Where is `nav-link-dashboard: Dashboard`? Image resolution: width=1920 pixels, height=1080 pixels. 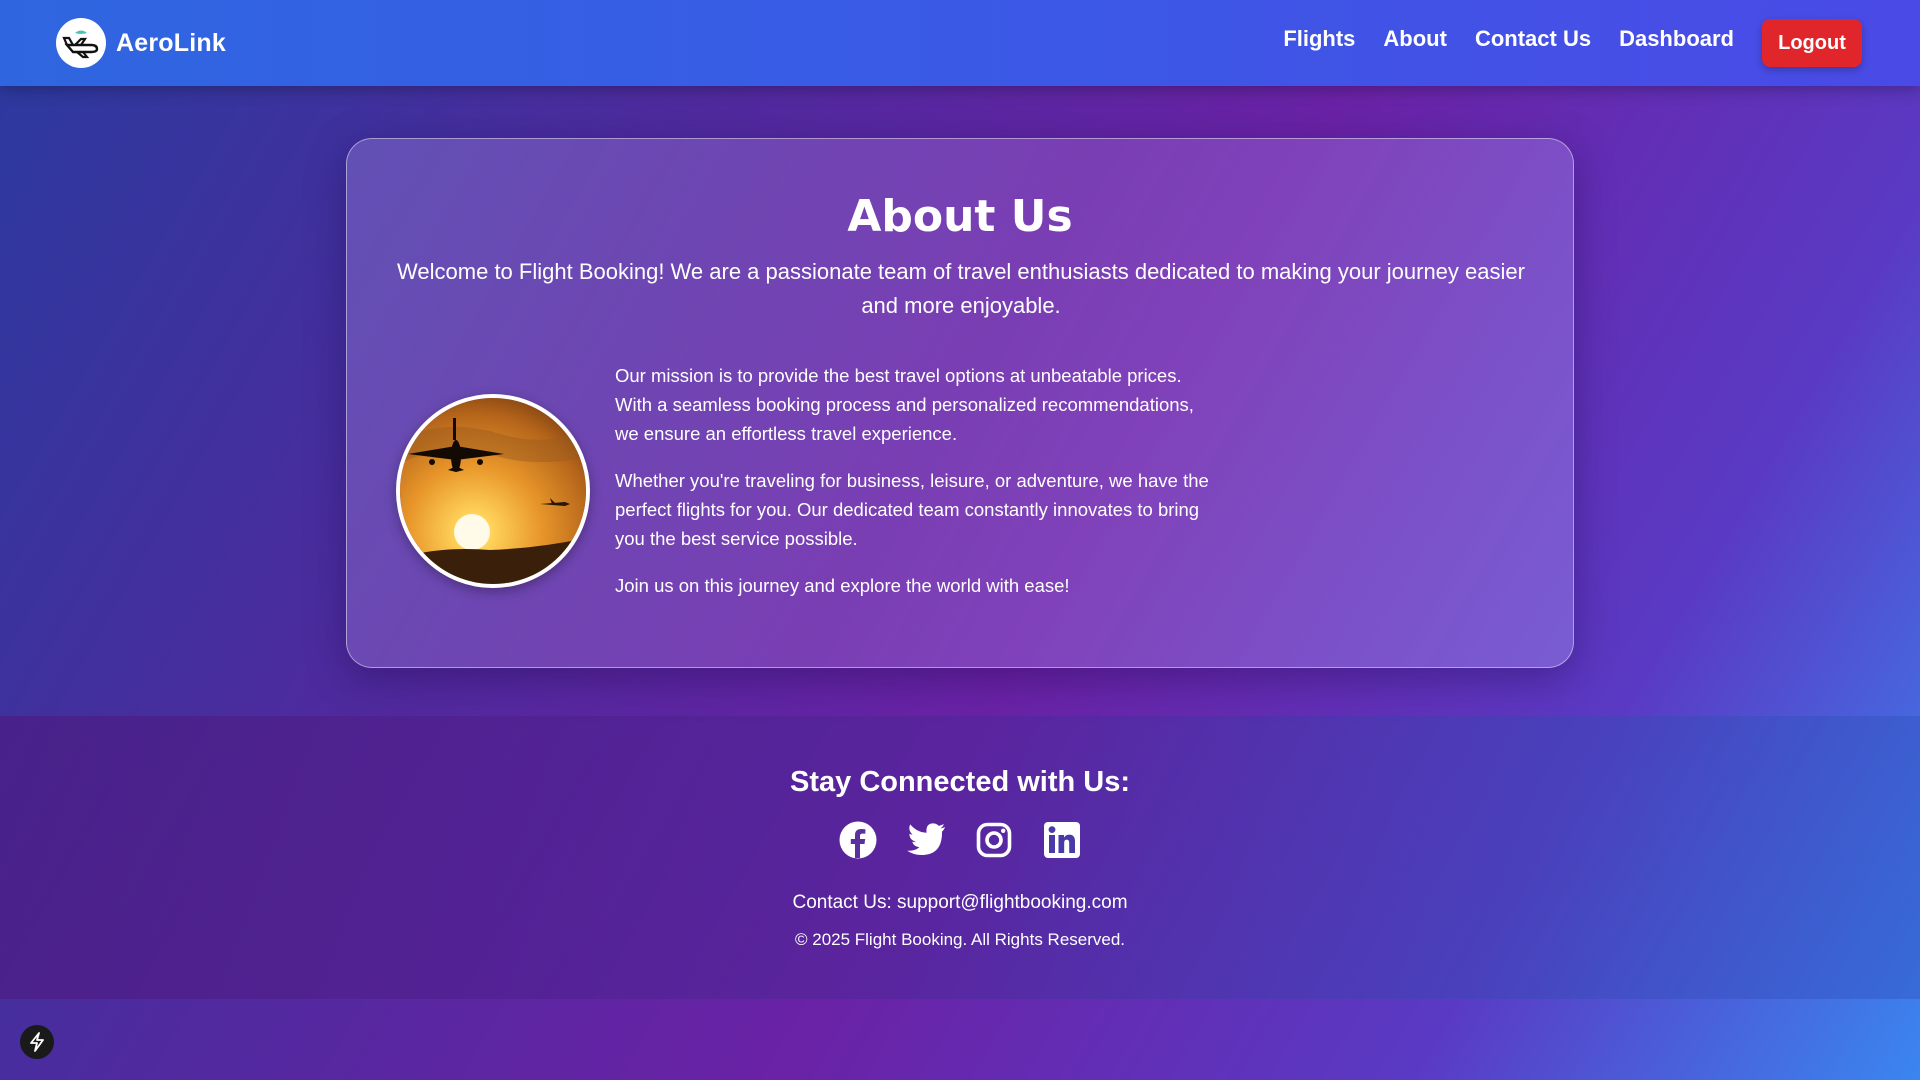 nav-link-dashboard: Dashboard is located at coordinates (1676, 39).